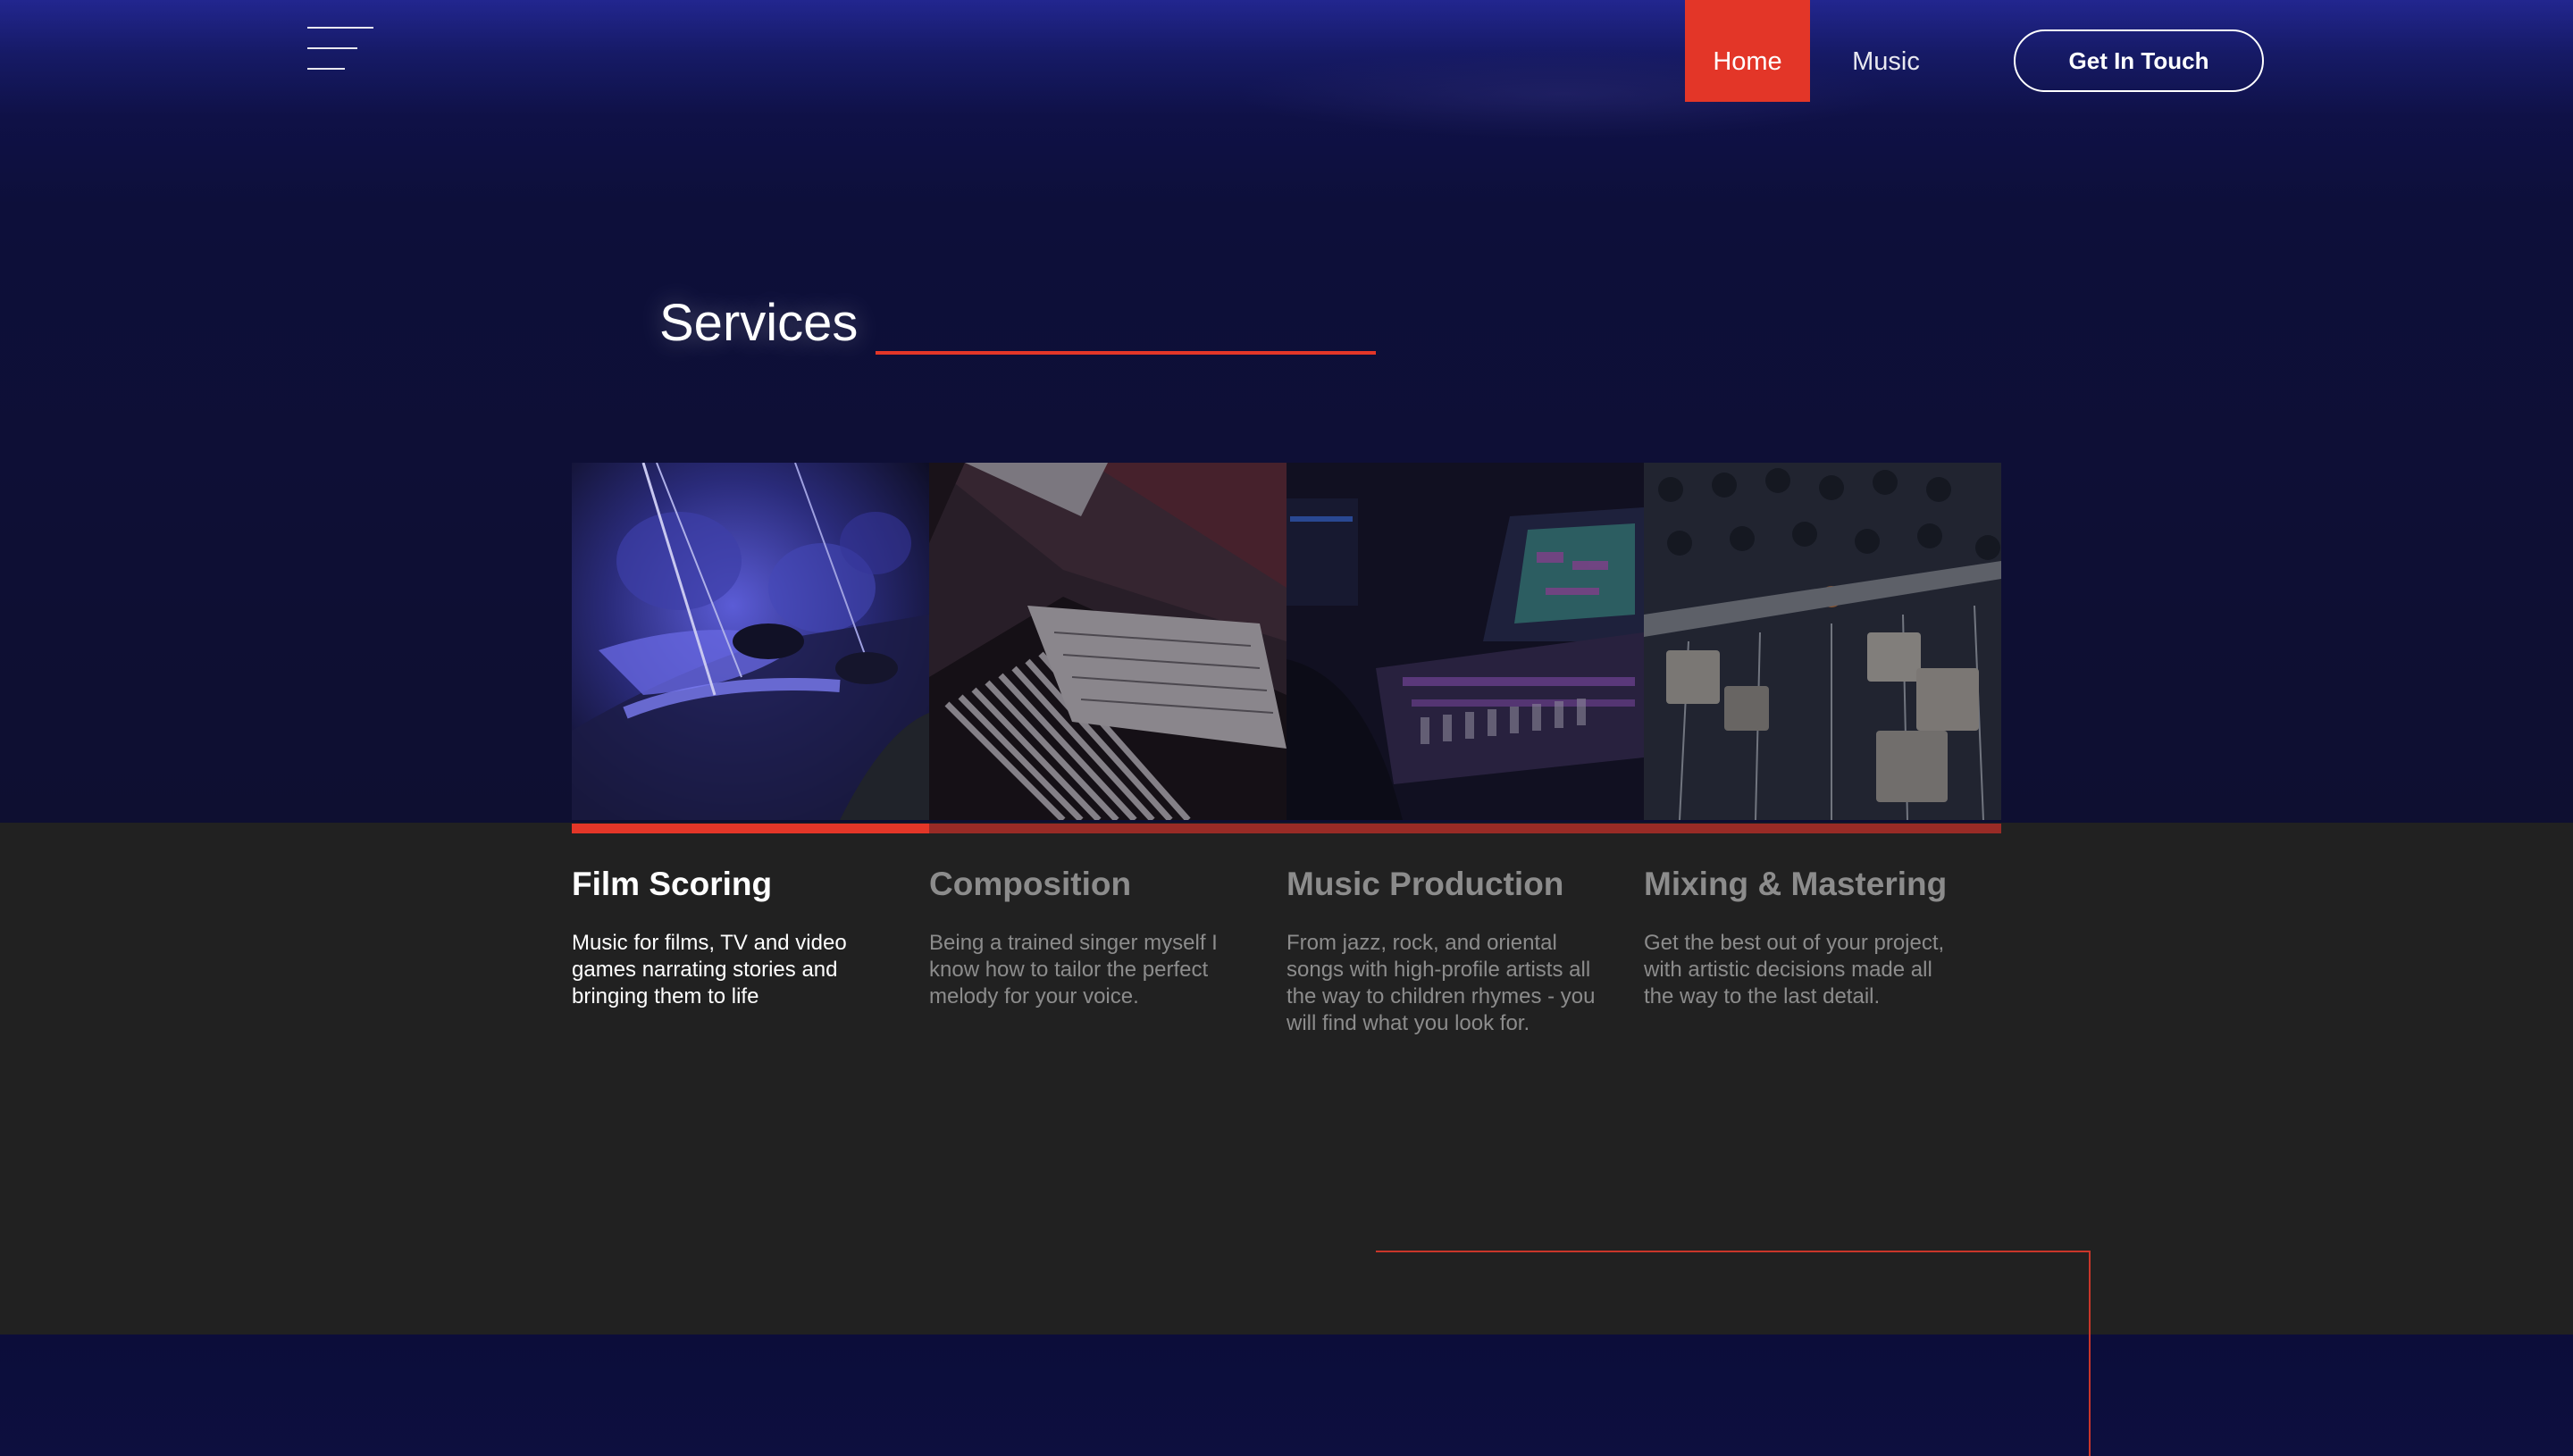  What do you see at coordinates (1465, 641) in the screenshot?
I see `studio-console-photo-icon` at bounding box center [1465, 641].